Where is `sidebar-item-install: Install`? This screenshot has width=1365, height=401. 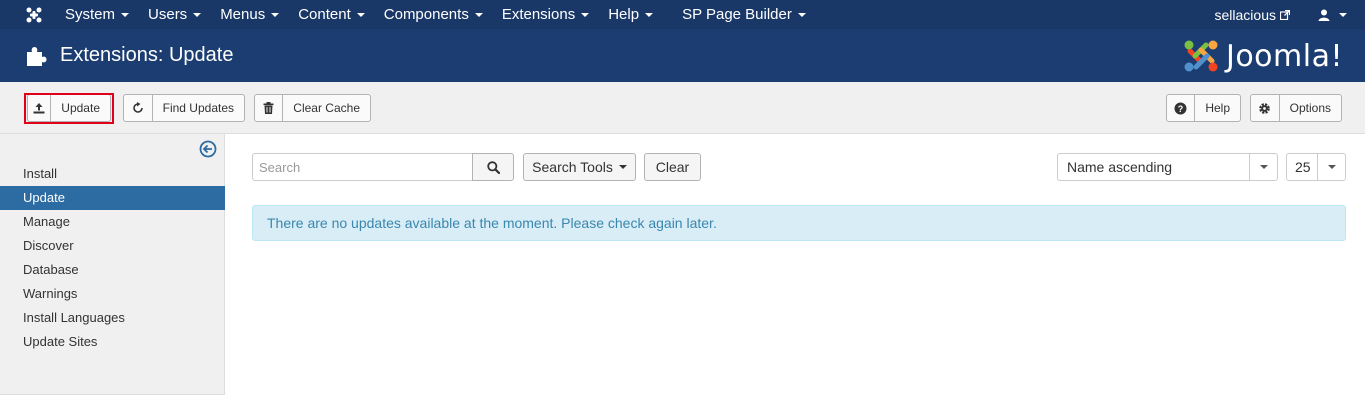 sidebar-item-install: Install is located at coordinates (112, 174).